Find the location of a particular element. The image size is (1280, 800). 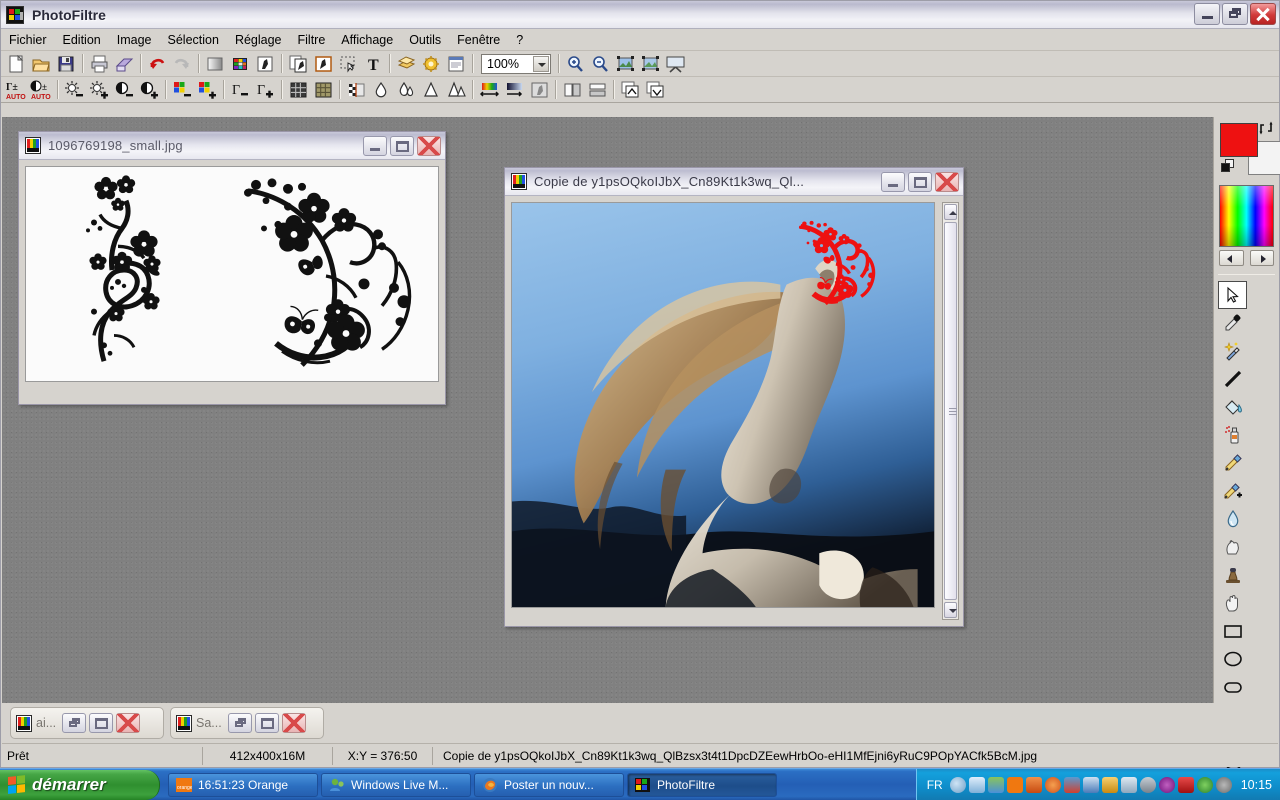

water-drop-tool-icon is located at coordinates (1232, 519).